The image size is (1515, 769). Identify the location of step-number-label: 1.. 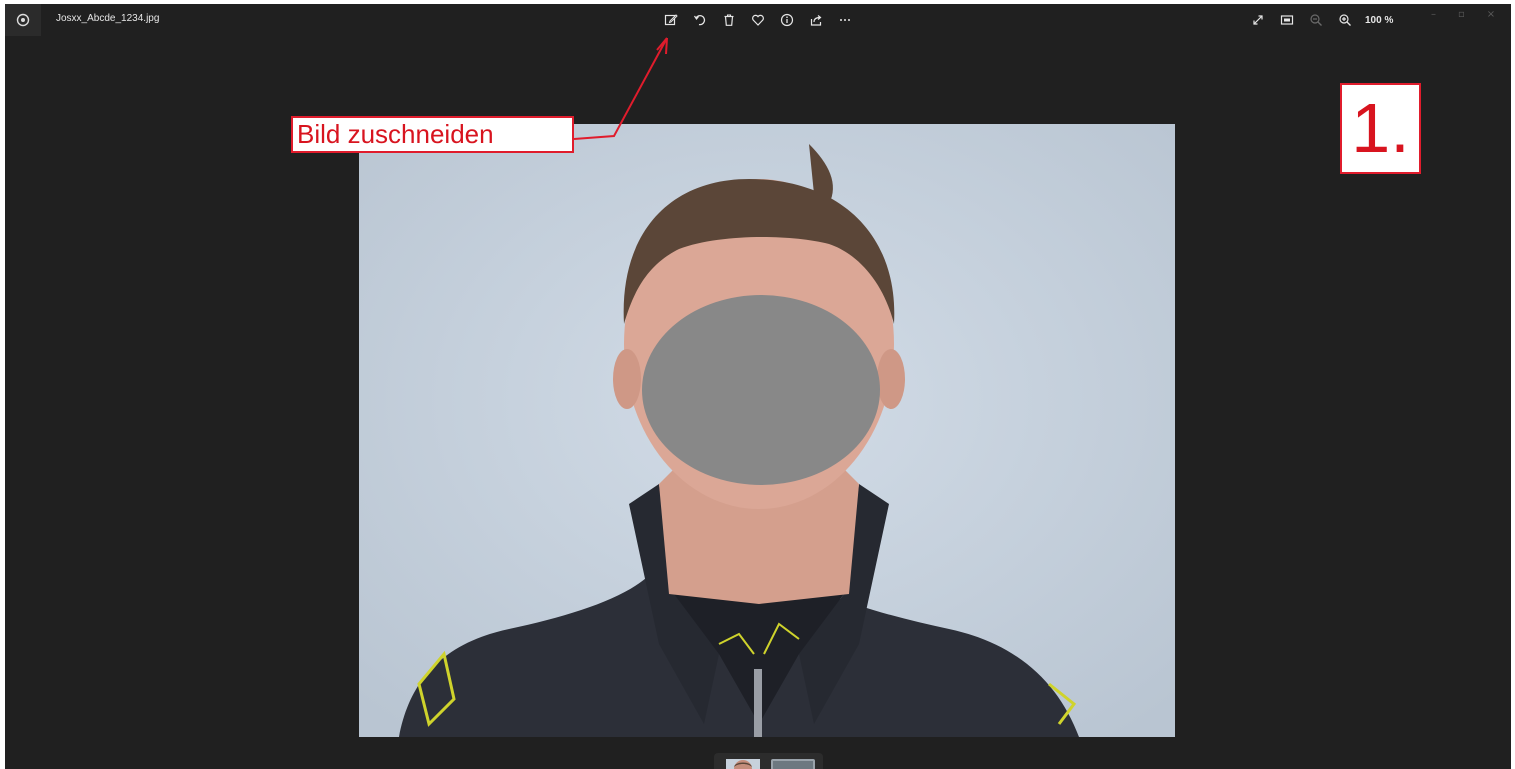
(1380, 128).